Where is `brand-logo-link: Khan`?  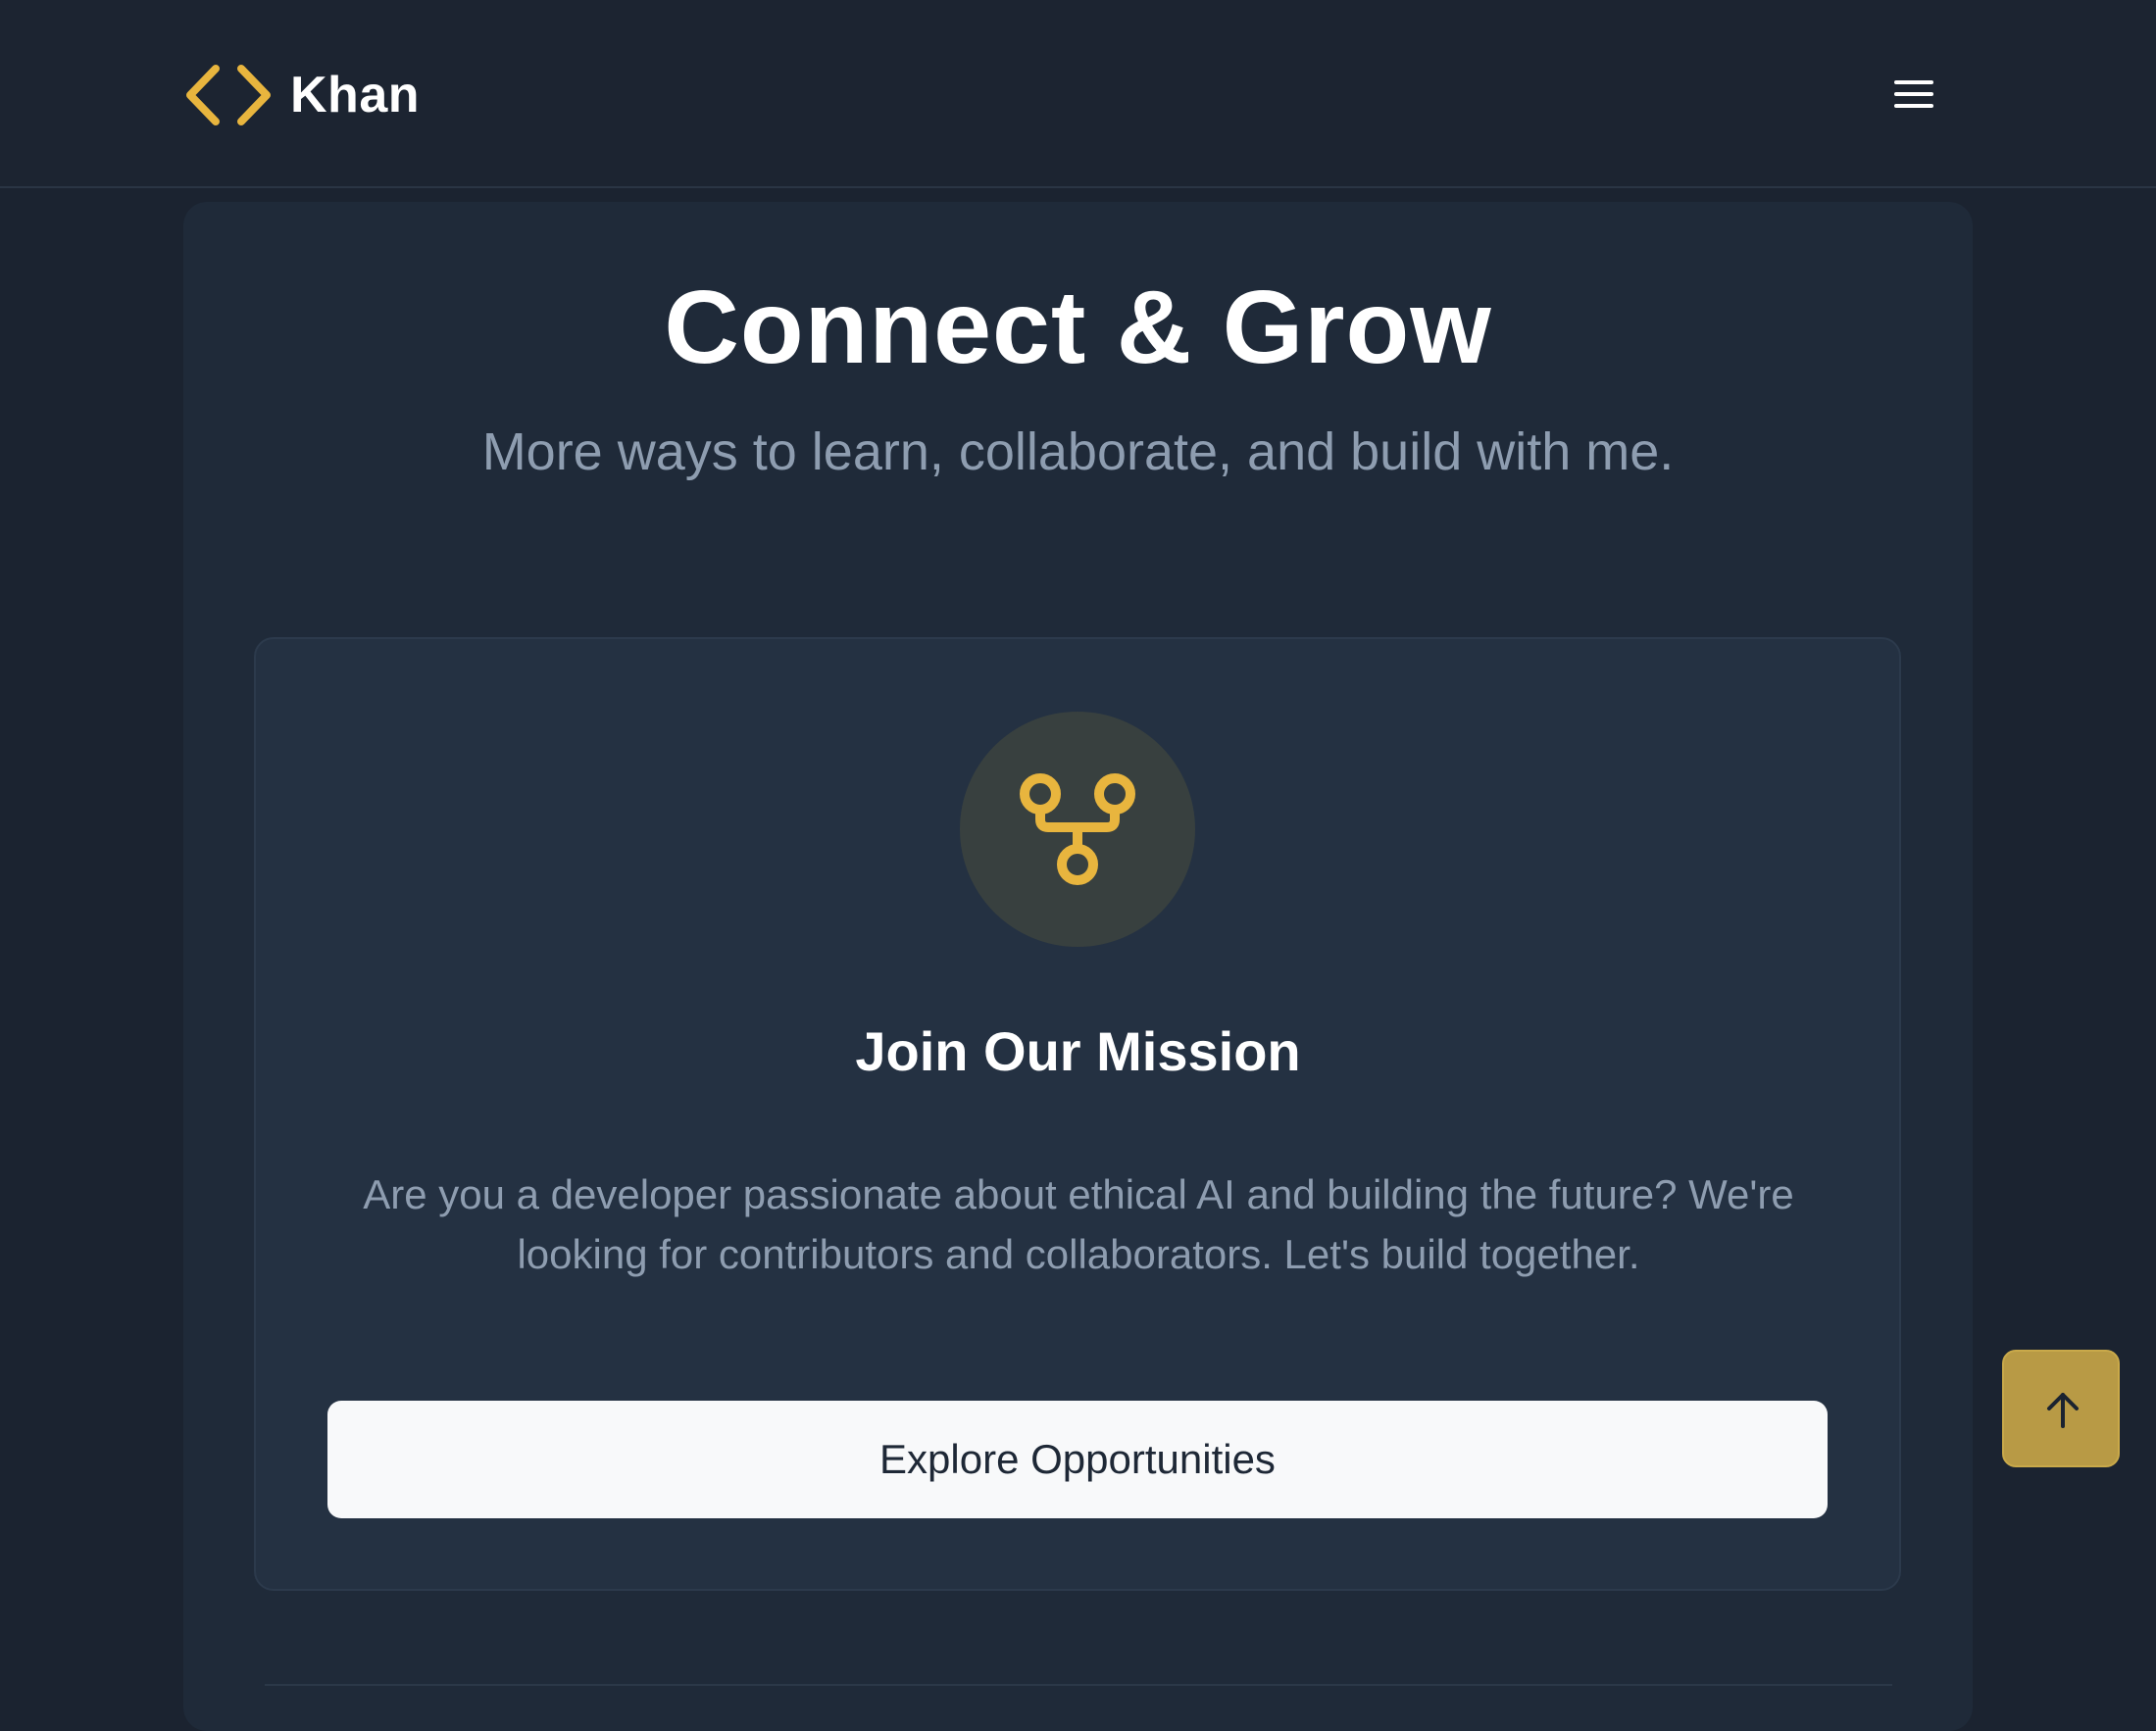
brand-logo-link: Khan is located at coordinates (302, 95).